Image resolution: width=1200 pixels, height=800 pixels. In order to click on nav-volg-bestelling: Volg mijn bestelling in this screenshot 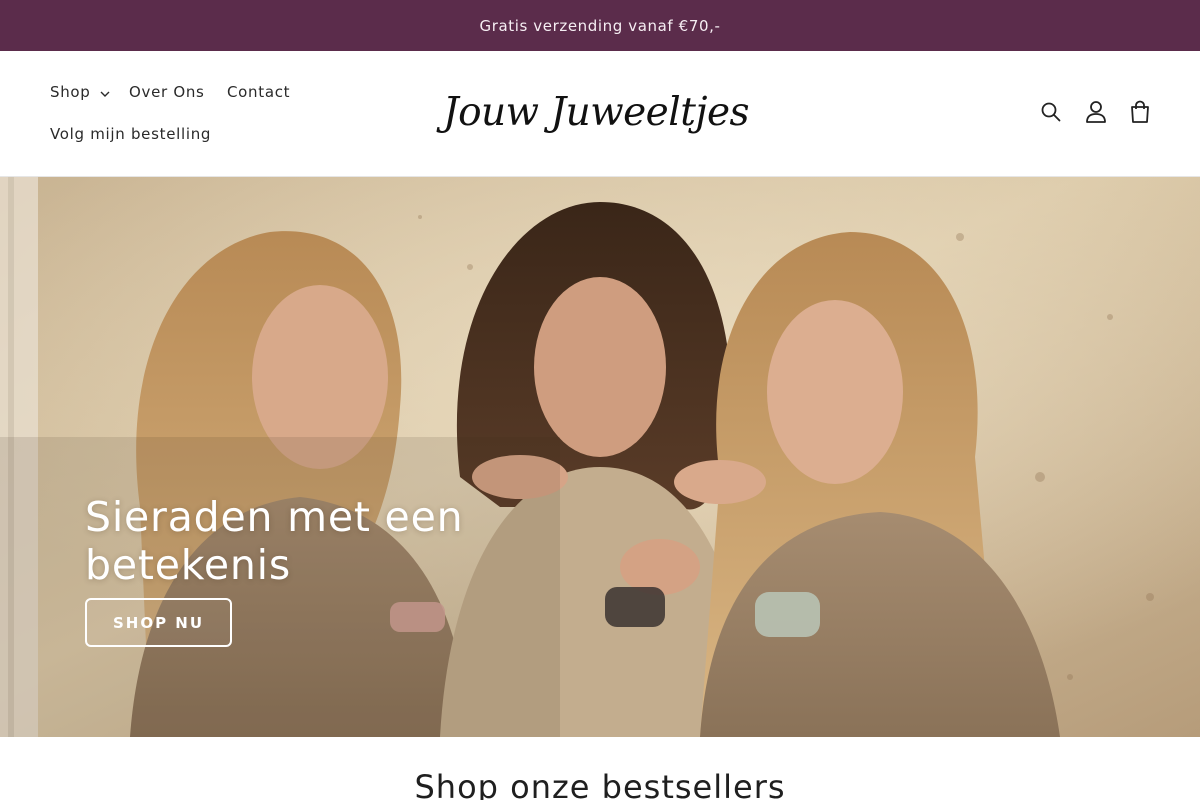, I will do `click(130, 134)`.